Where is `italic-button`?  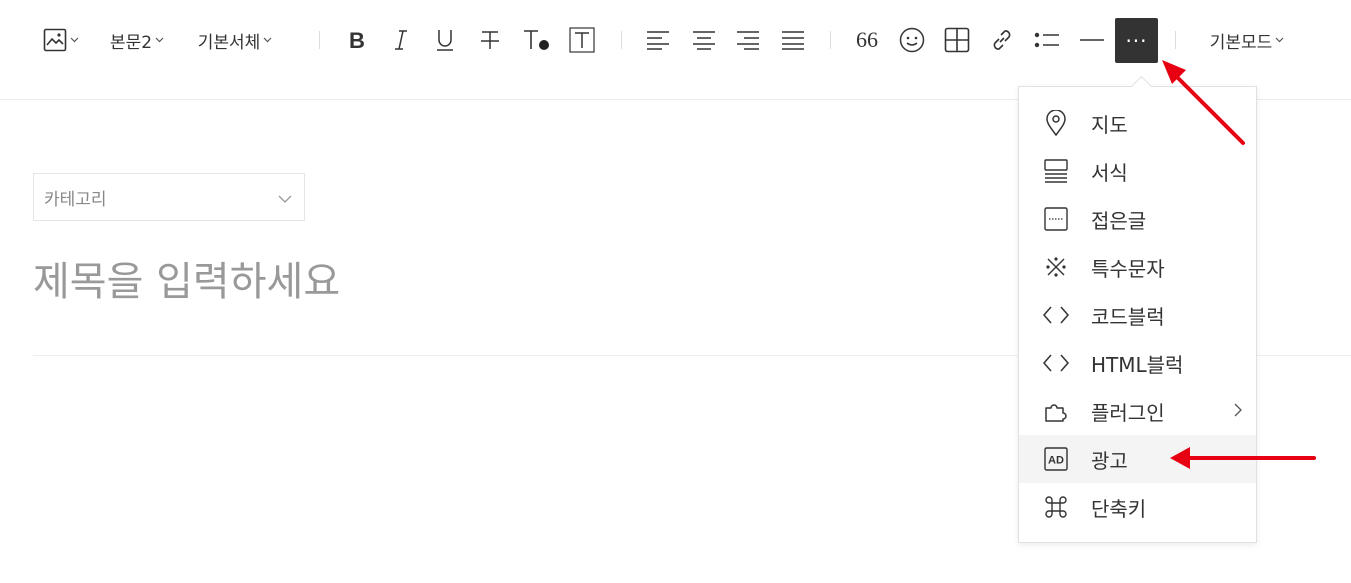
italic-button is located at coordinates (401, 40).